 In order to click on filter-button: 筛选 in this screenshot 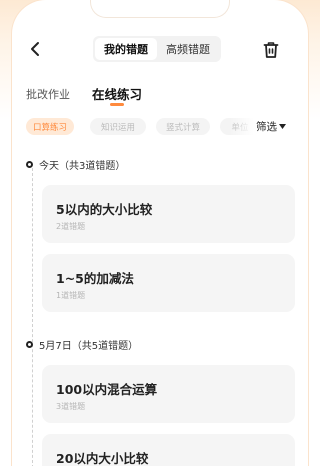, I will do `click(271, 126)`.